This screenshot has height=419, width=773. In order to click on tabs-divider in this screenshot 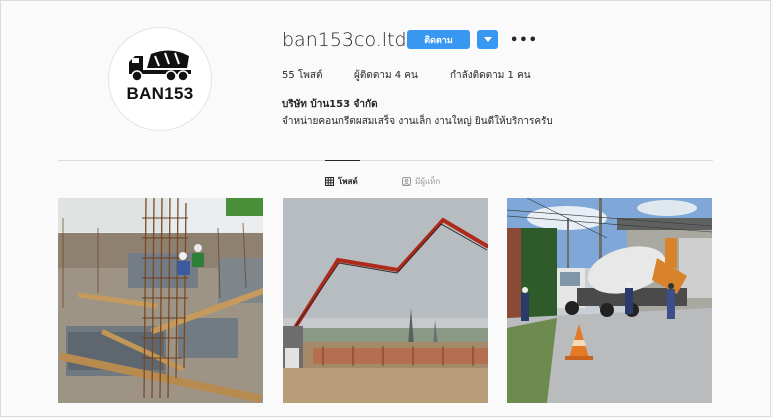, I will do `click(385, 160)`.